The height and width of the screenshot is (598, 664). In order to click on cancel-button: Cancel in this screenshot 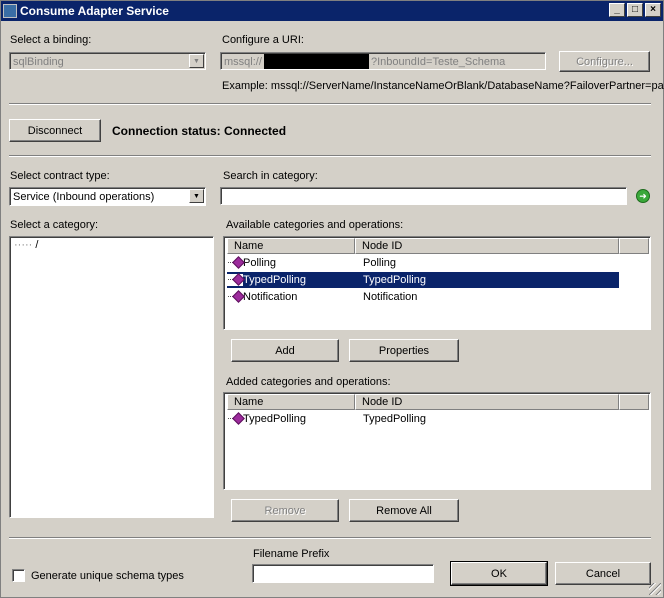, I will do `click(603, 573)`.